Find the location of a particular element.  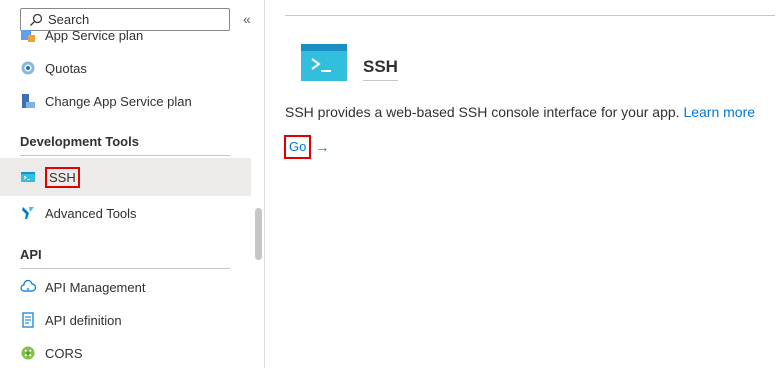

api-definition-icon is located at coordinates (28, 320).